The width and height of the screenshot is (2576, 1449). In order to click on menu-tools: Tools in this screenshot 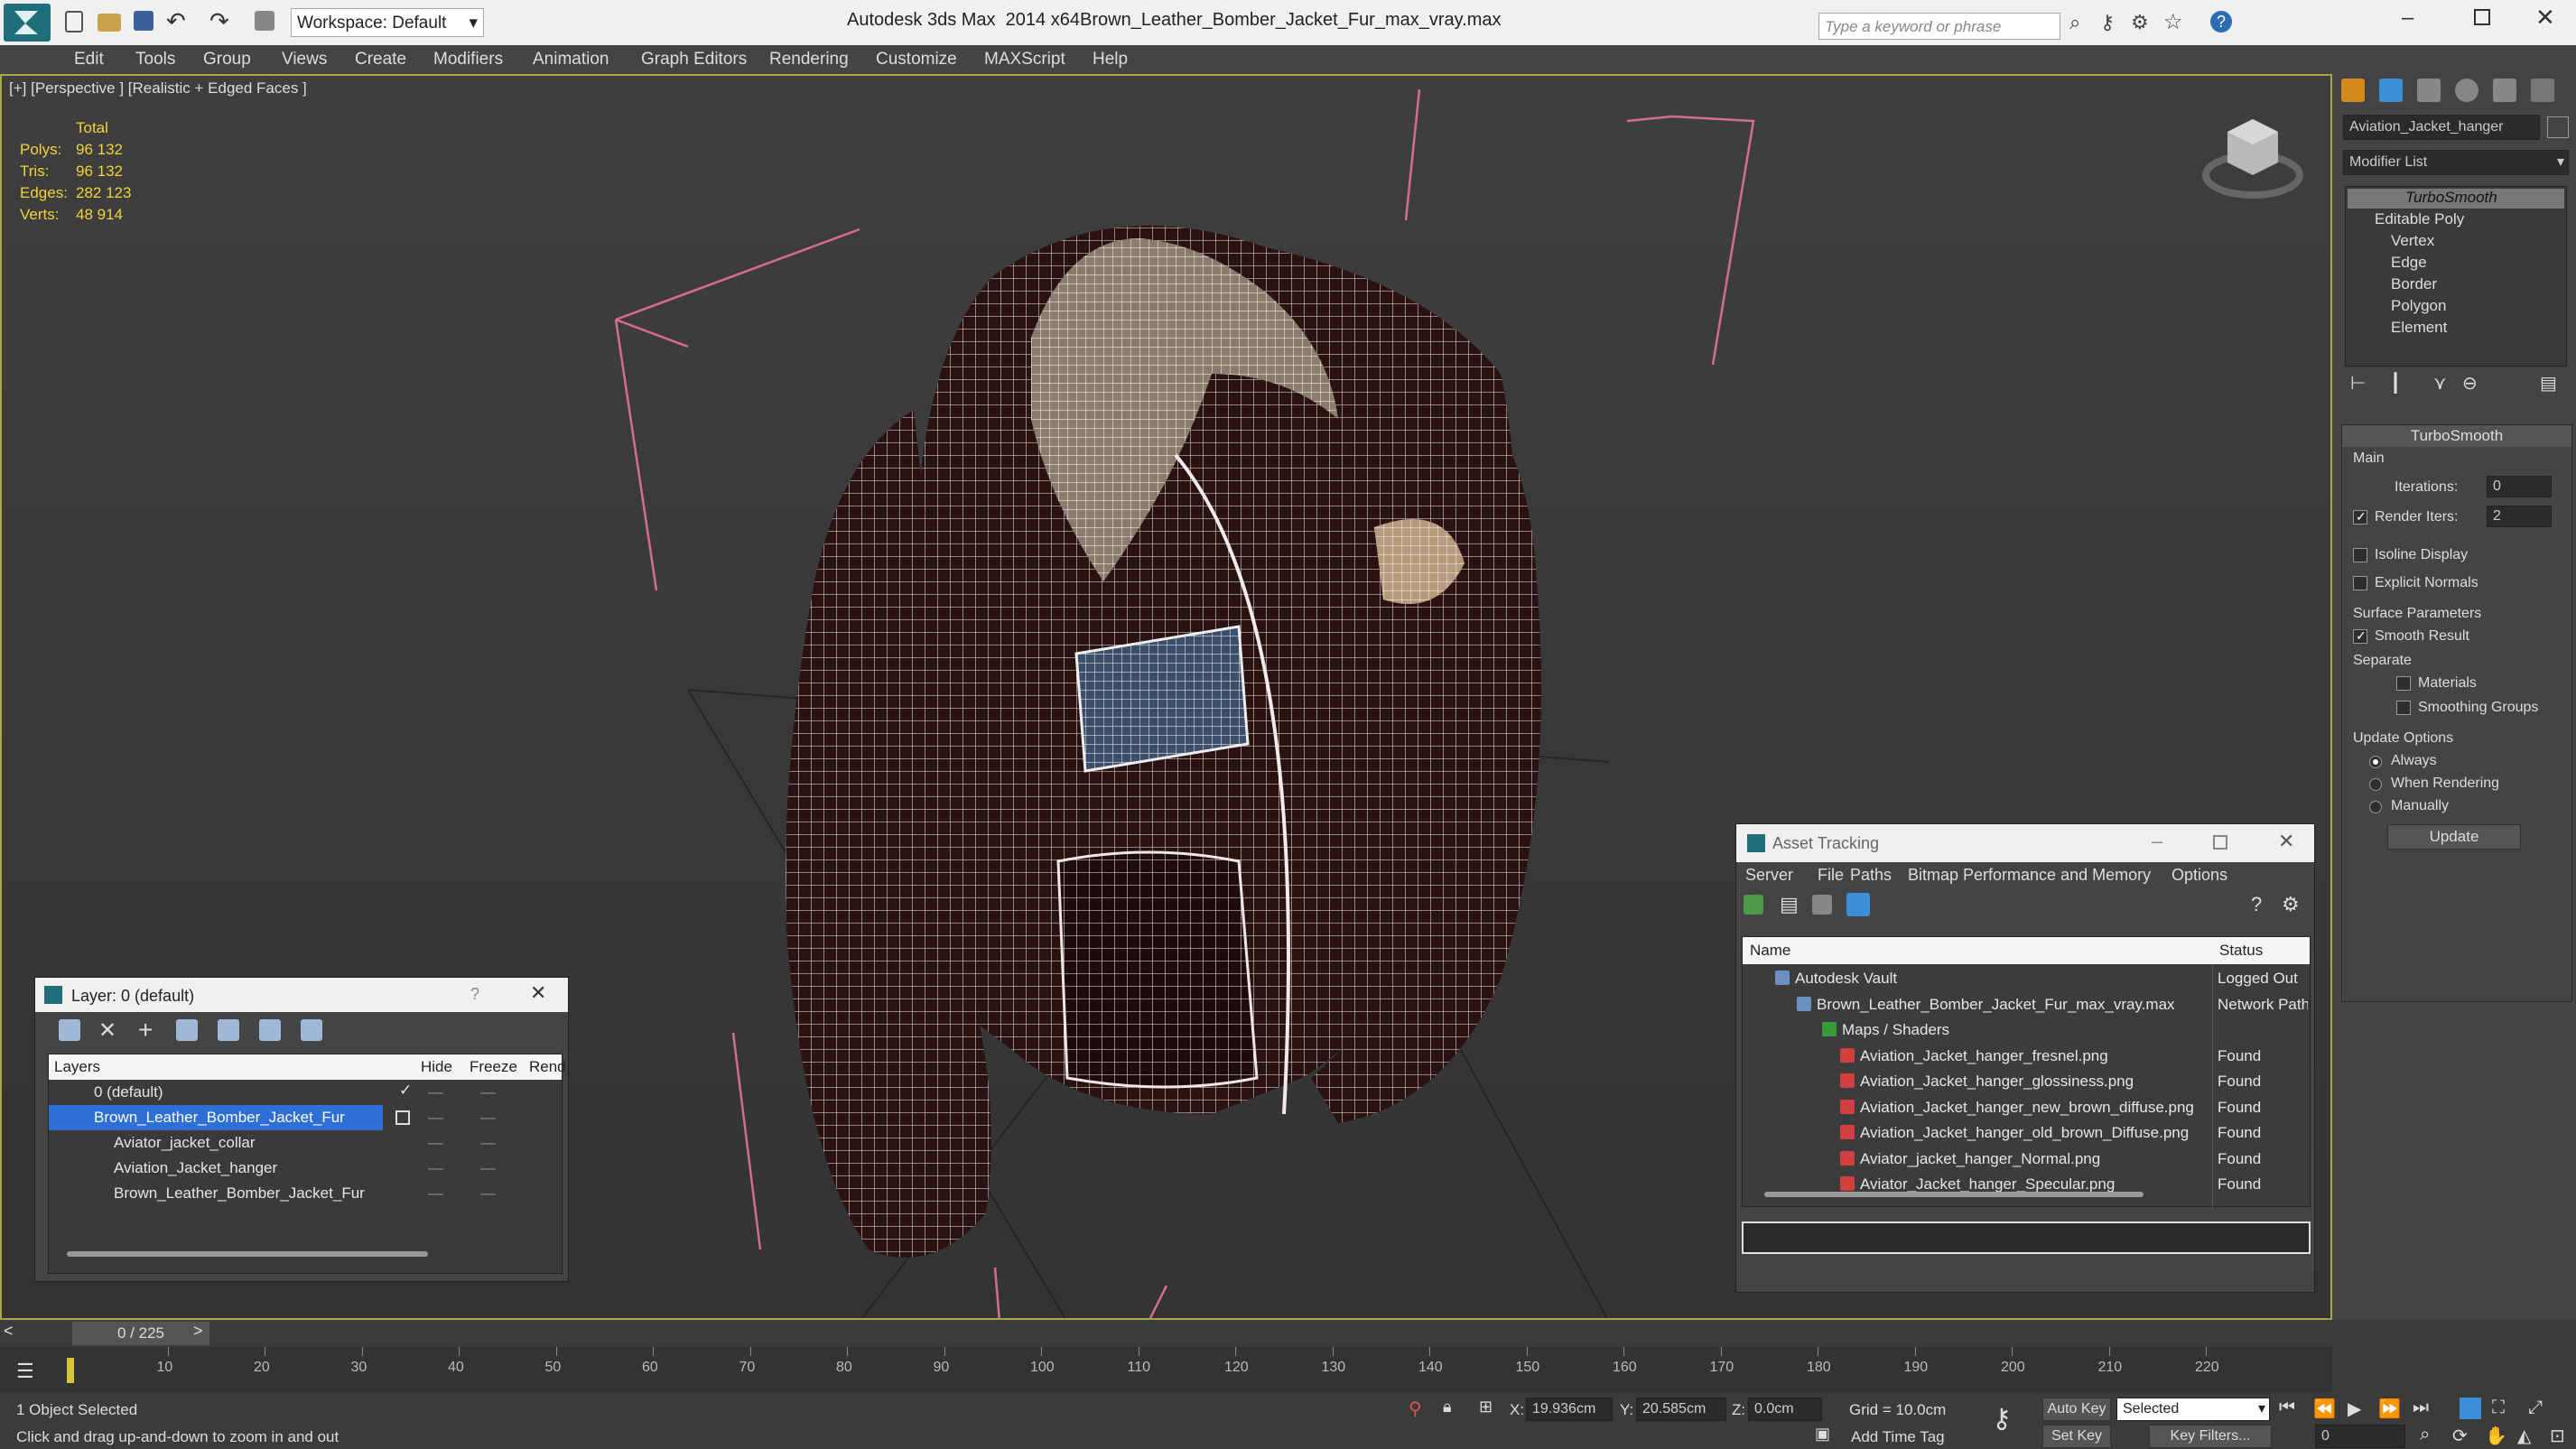, I will do `click(155, 60)`.